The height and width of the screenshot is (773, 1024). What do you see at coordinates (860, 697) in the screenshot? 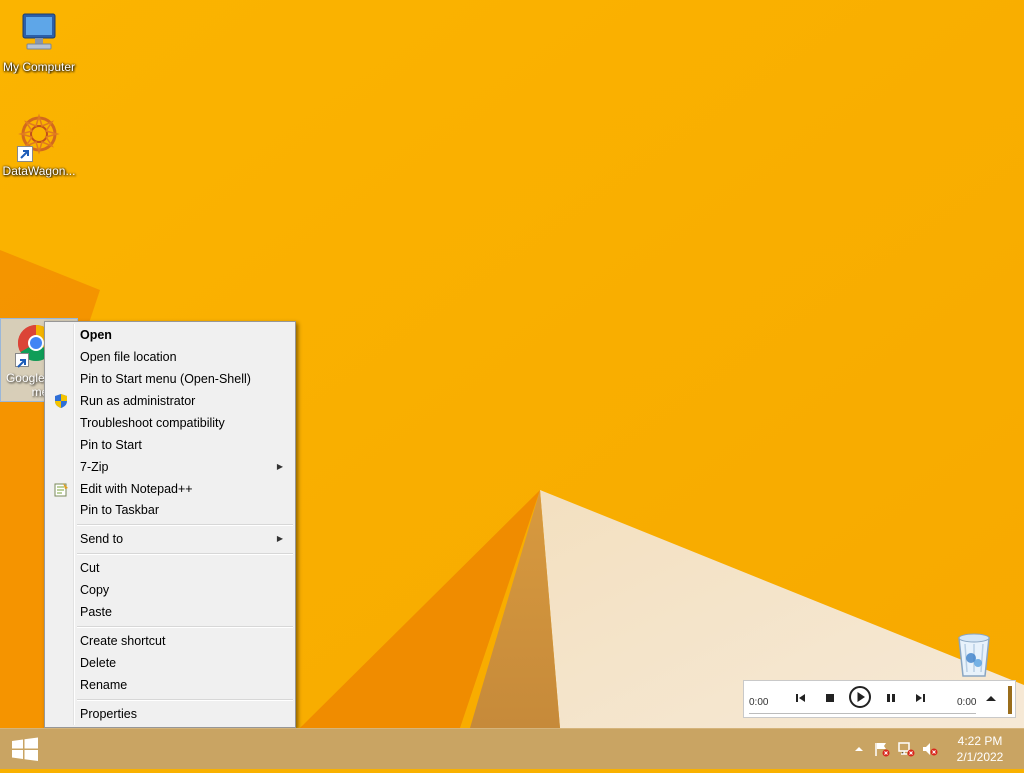
I see `play-icon` at bounding box center [860, 697].